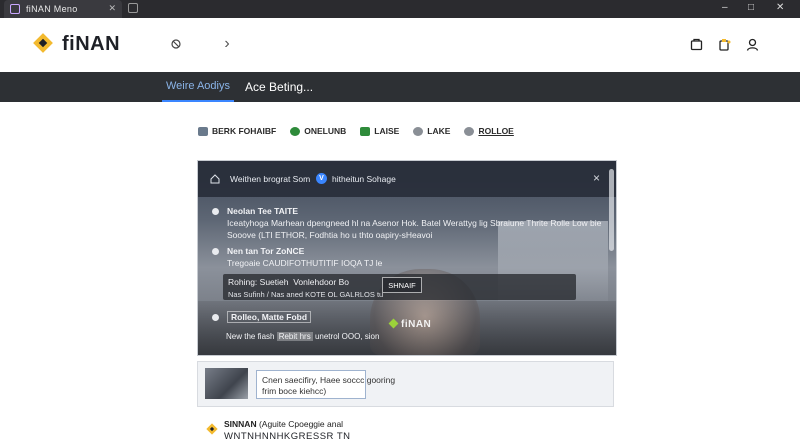  Describe the element at coordinates (43, 43) in the screenshot. I see `logo-icon` at that location.